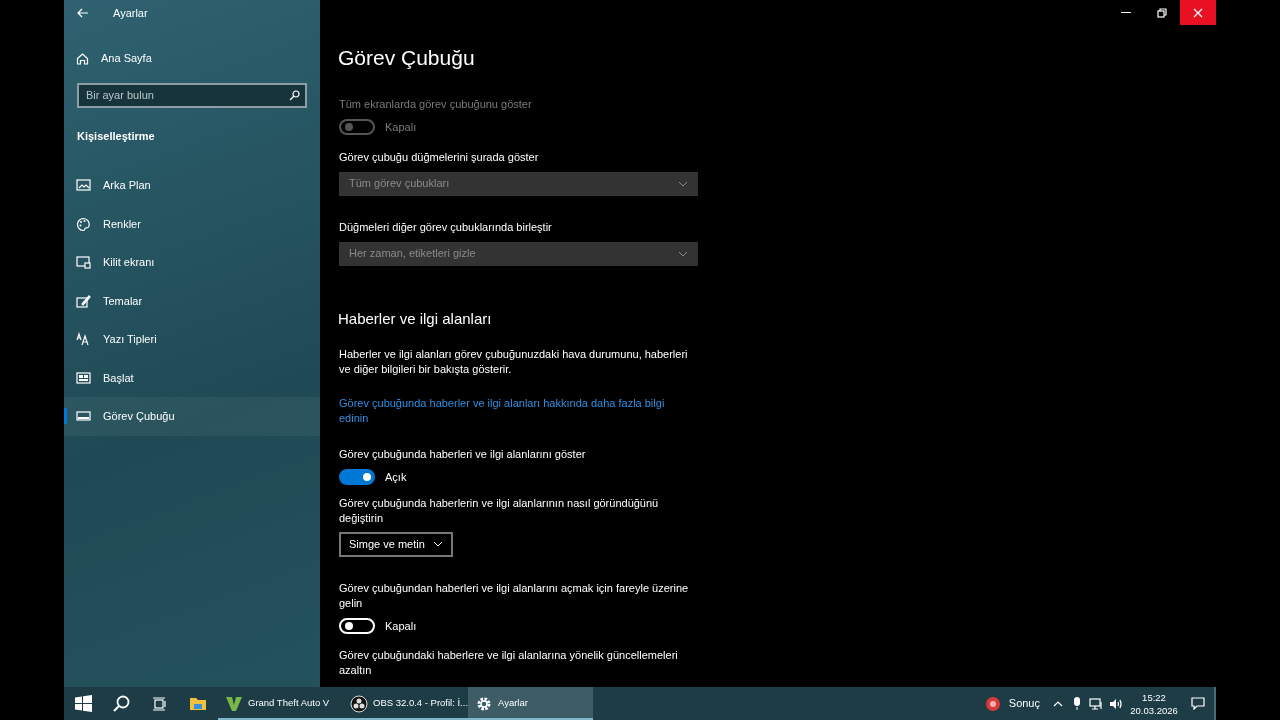  What do you see at coordinates (396, 544) in the screenshot?
I see `dropdown: Simge ve metin` at bounding box center [396, 544].